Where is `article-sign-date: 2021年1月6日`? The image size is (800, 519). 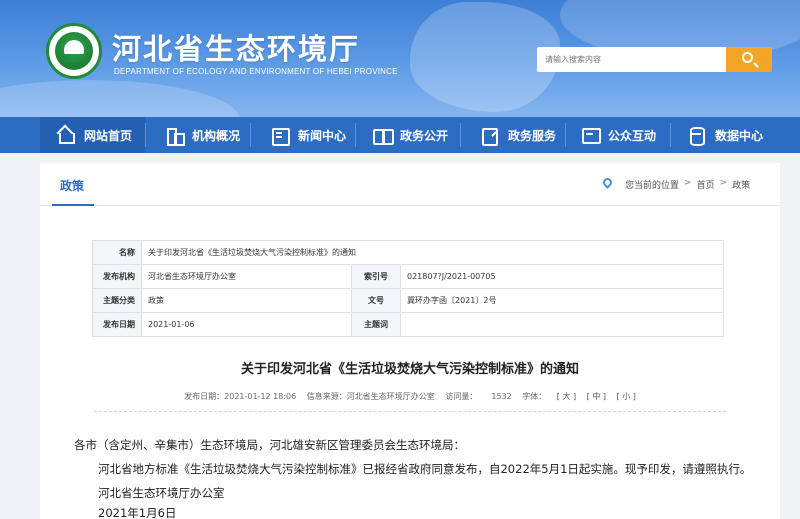
article-sign-date: 2021年1月6日 is located at coordinates (137, 512).